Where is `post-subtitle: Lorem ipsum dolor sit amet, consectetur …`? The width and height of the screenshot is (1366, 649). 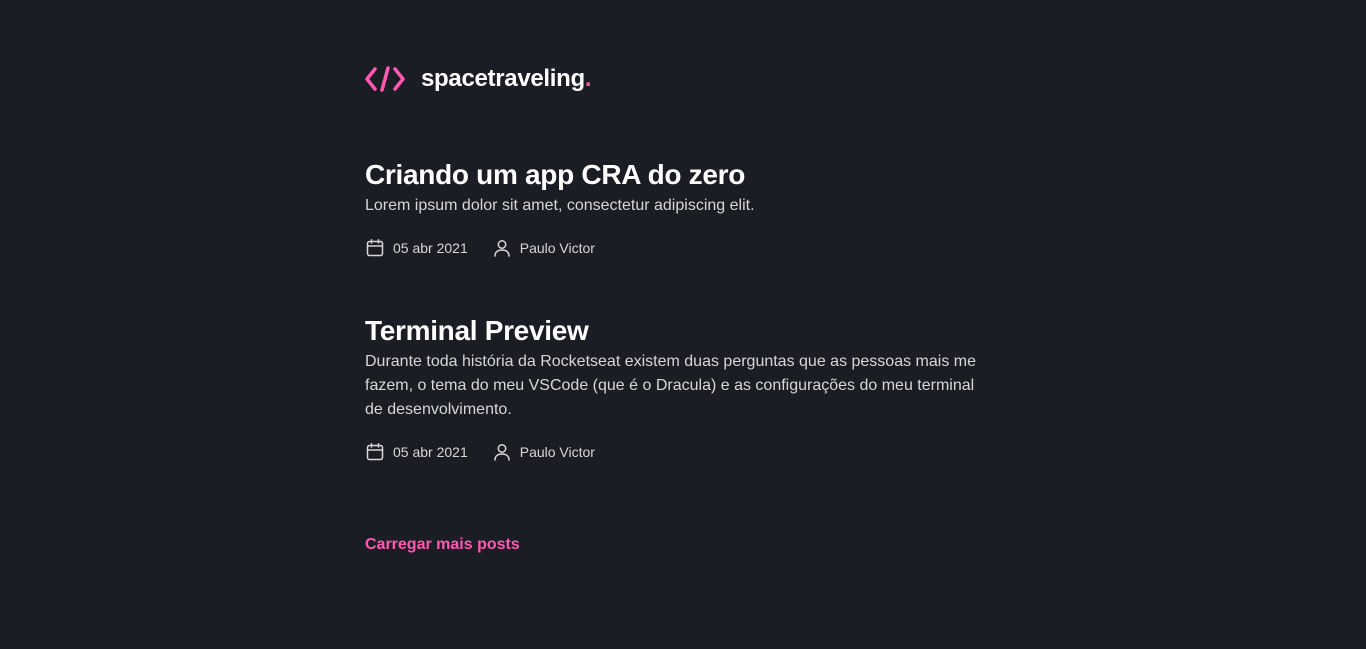 post-subtitle: Lorem ipsum dolor sit amet, consectetur … is located at coordinates (560, 205).